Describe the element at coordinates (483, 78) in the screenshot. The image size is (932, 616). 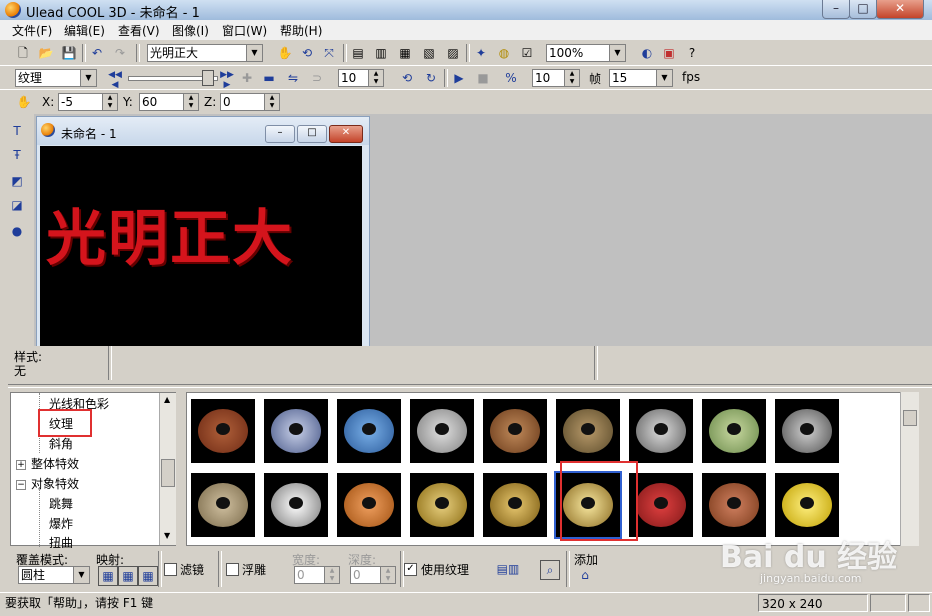
I see `stop-icon: ■` at that location.